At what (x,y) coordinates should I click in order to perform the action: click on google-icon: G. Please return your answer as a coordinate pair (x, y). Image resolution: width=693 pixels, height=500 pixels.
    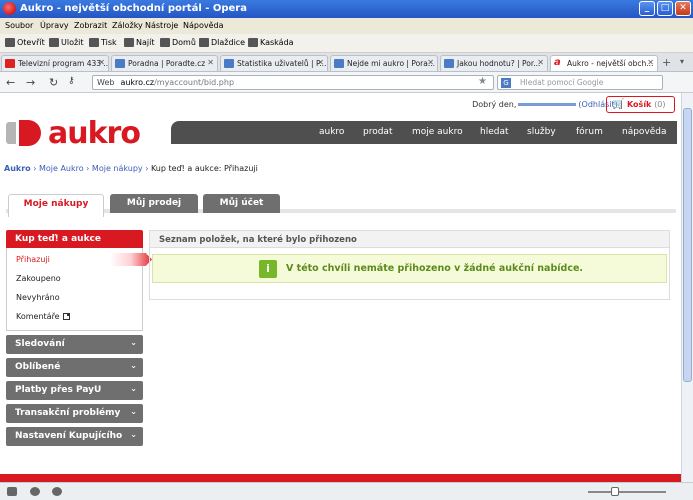
    Looking at the image, I should click on (506, 83).